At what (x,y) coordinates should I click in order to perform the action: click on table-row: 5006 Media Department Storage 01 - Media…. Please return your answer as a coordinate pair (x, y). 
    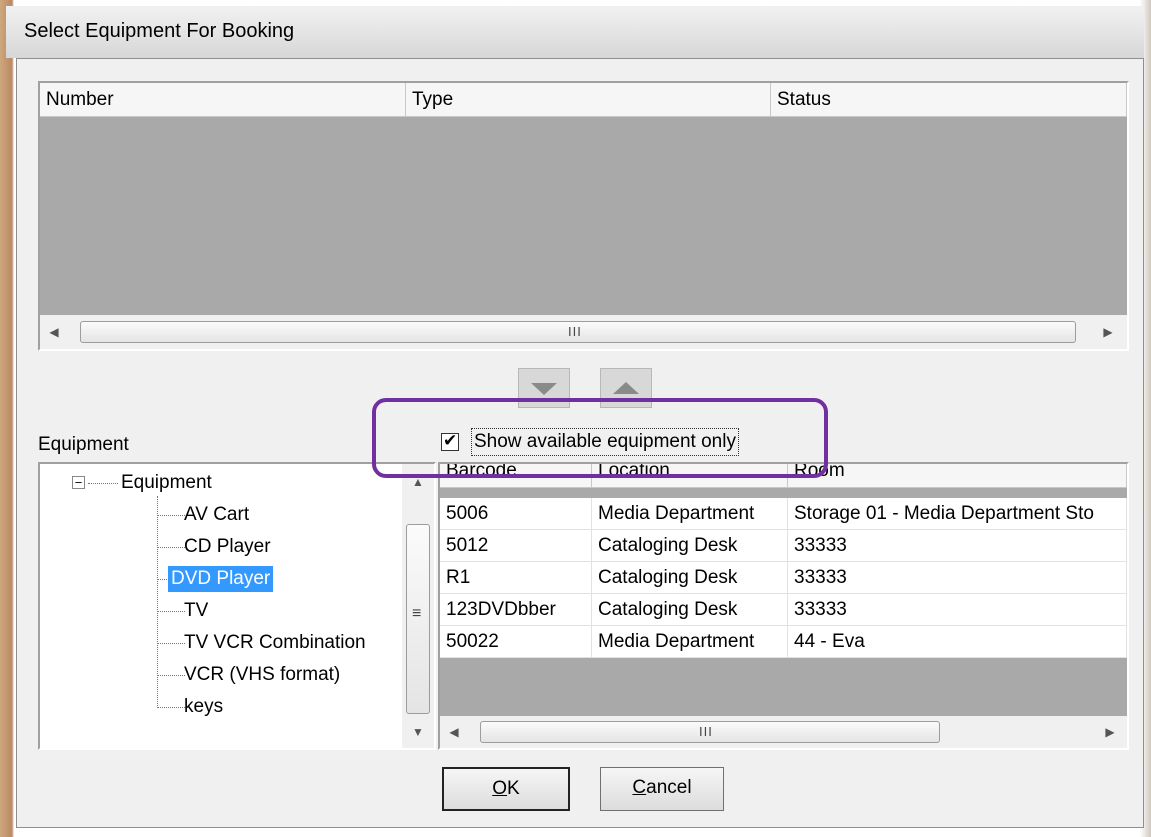
    Looking at the image, I should click on (783, 514).